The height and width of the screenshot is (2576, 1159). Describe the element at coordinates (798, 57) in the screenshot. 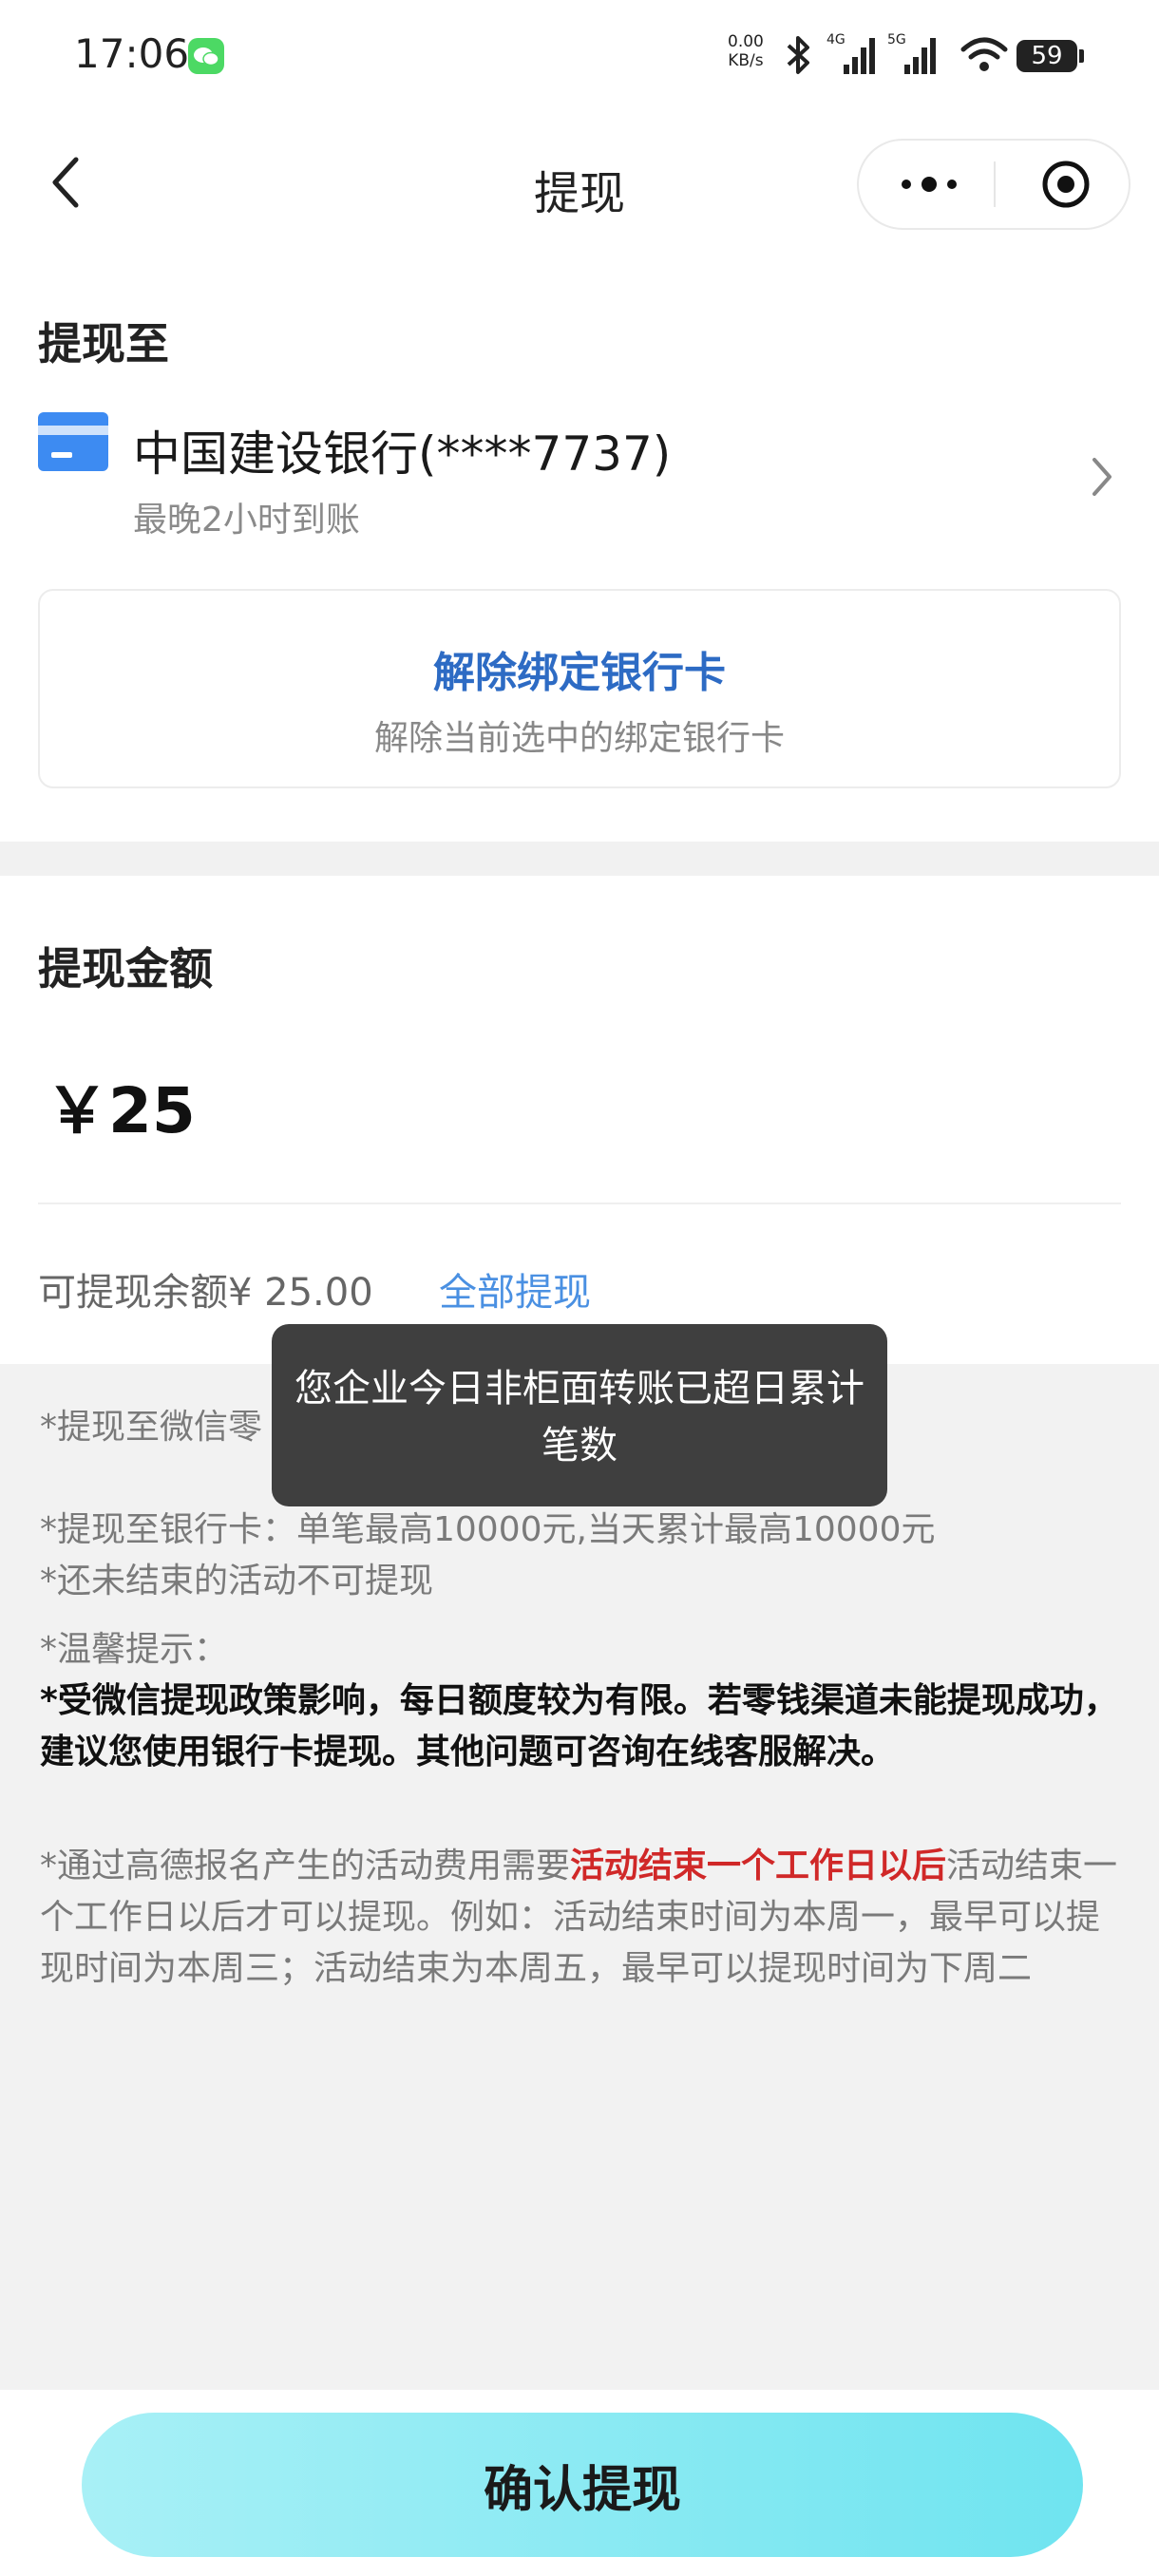

I see `bluetooth-icon` at that location.